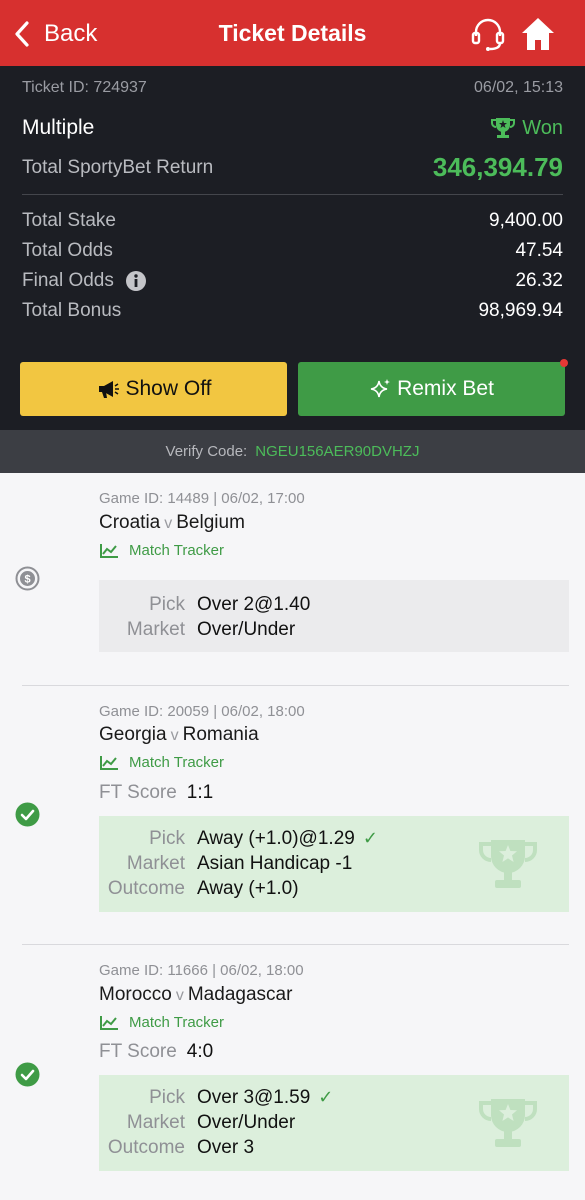 The height and width of the screenshot is (1200, 585). Describe the element at coordinates (380, 388) in the screenshot. I see `sparkle-icon` at that location.